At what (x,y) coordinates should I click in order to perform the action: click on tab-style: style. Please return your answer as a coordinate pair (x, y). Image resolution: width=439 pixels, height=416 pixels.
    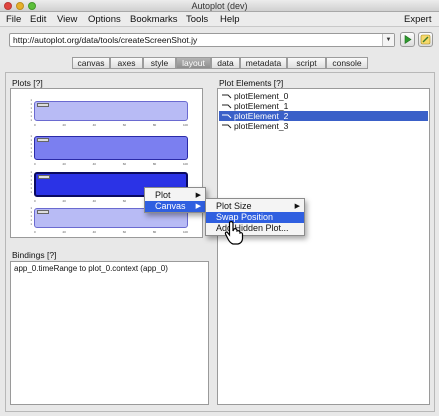
    Looking at the image, I should click on (159, 63).